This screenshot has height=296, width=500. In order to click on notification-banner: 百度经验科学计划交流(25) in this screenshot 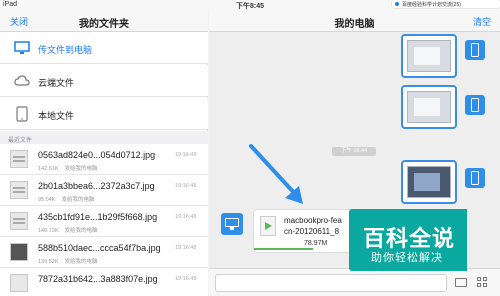, I will do `click(446, 4)`.